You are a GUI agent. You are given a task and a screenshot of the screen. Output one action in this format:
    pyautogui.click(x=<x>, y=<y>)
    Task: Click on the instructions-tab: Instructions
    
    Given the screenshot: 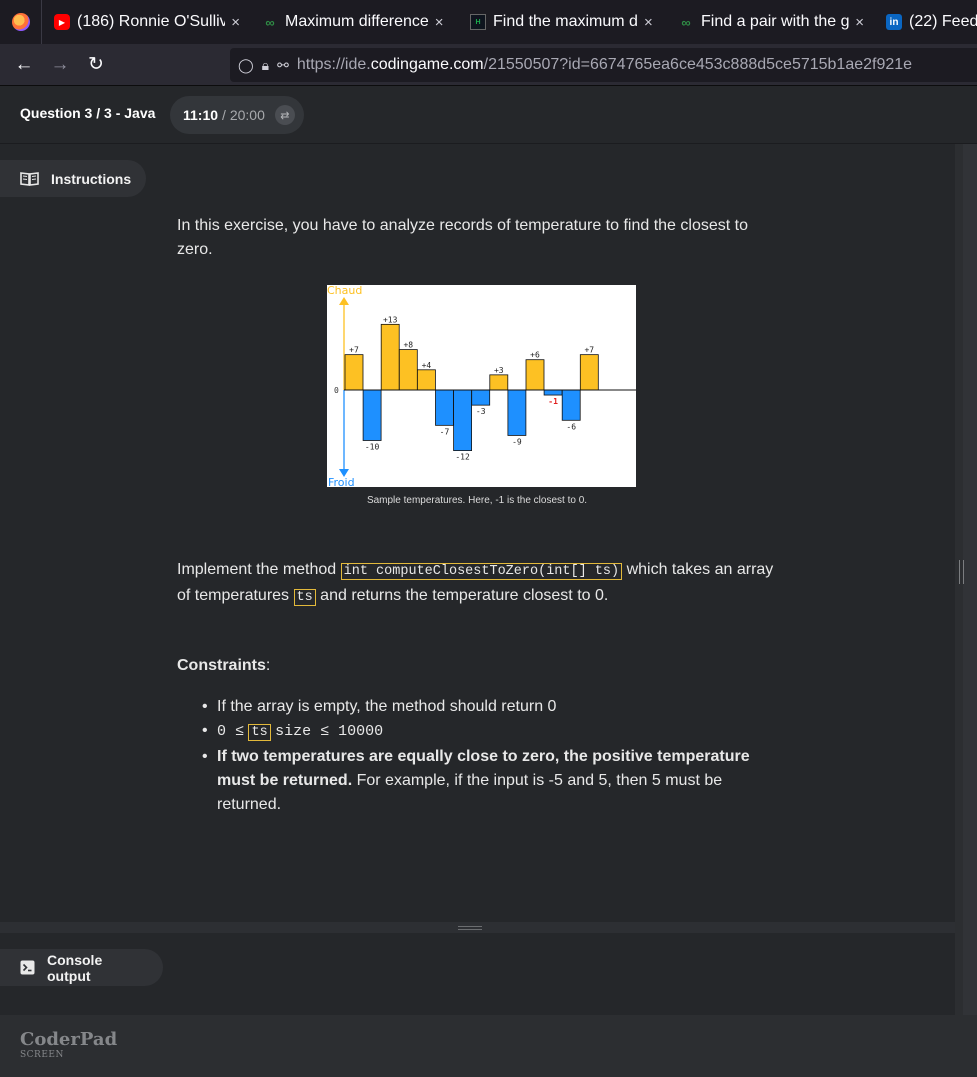 What is the action you would take?
    pyautogui.click(x=73, y=178)
    